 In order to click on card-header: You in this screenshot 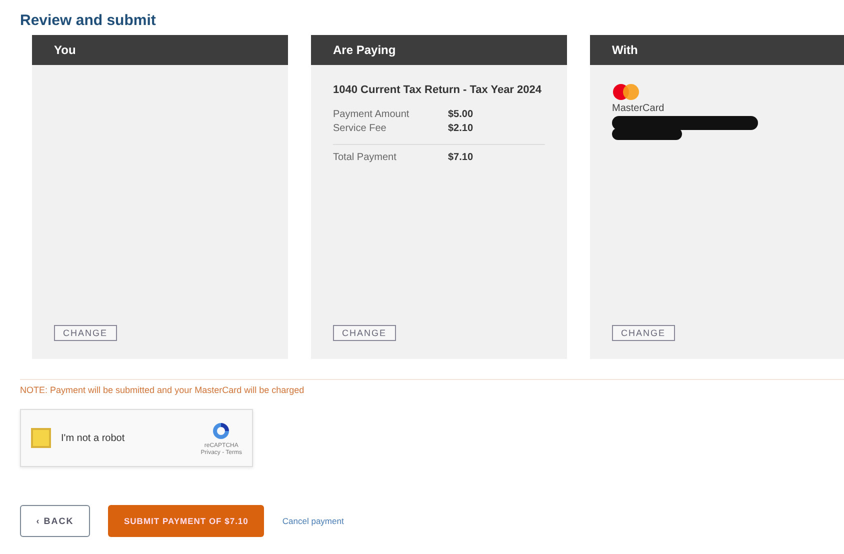, I will do `click(160, 50)`.